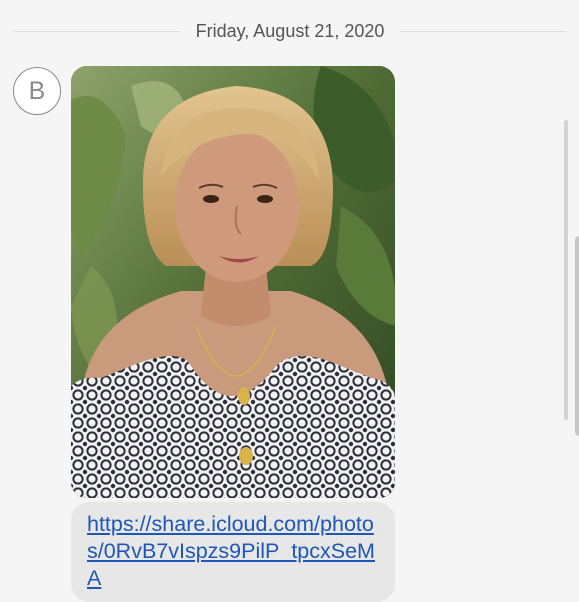 The width and height of the screenshot is (579, 602). Describe the element at coordinates (483, 31) in the screenshot. I see `date-divider-right` at that location.